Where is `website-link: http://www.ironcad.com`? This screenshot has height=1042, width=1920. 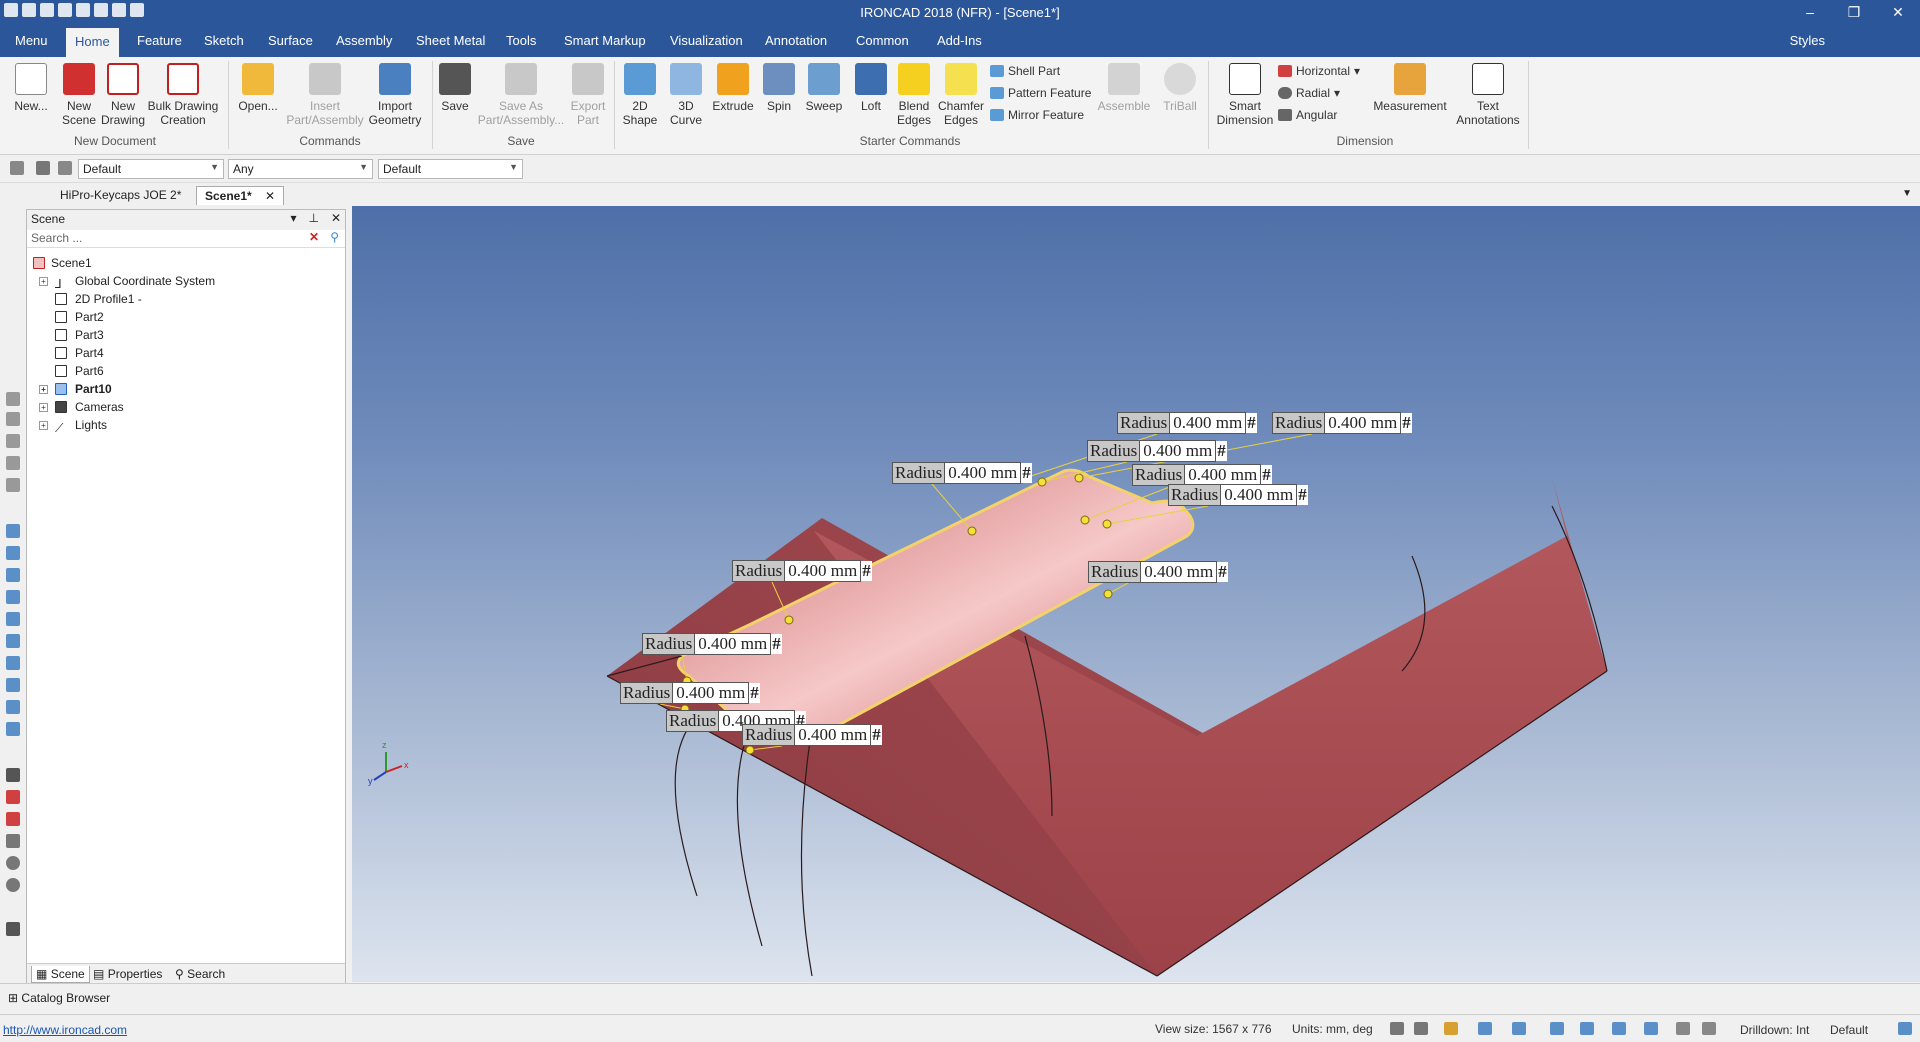
website-link: http://www.ironcad.com is located at coordinates (65, 1030).